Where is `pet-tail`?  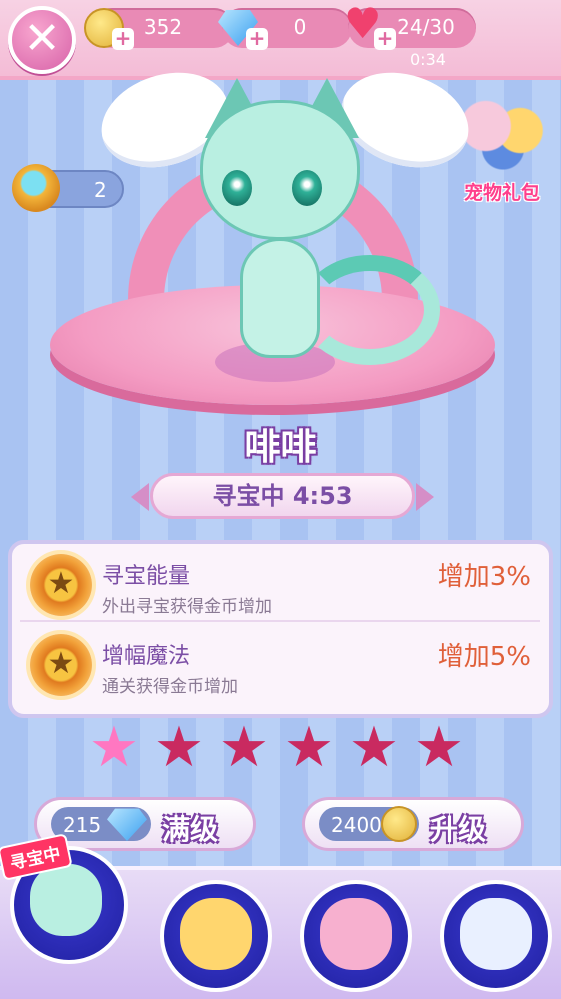
pet-tail is located at coordinates (370, 310).